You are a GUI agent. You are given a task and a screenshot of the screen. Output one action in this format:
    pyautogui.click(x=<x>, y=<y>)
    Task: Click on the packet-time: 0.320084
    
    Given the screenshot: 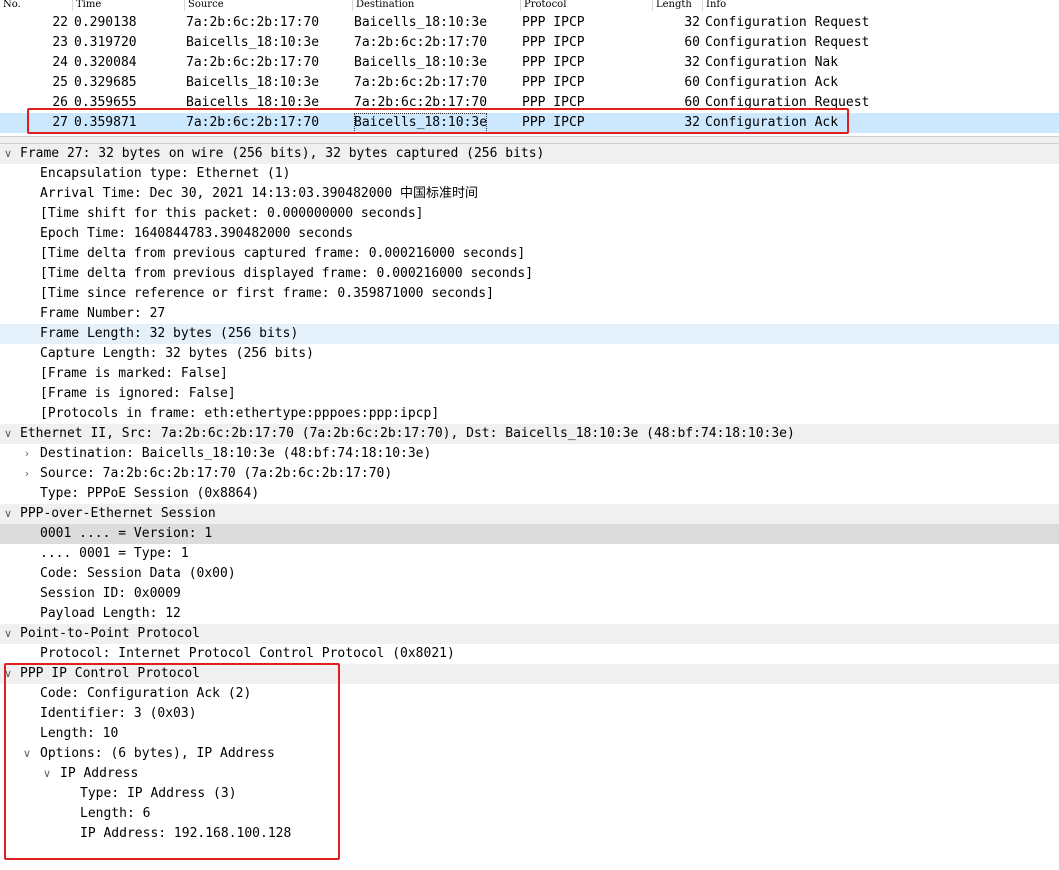 What is the action you would take?
    pyautogui.click(x=105, y=62)
    